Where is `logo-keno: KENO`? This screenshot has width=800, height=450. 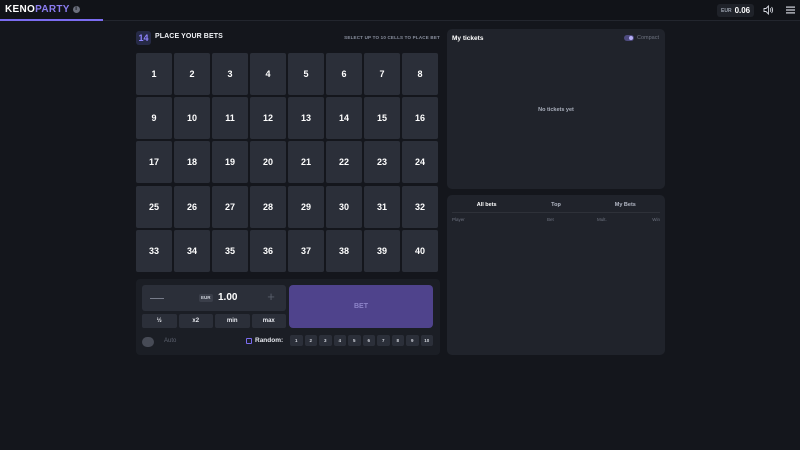
logo-keno: KENO is located at coordinates (20, 9).